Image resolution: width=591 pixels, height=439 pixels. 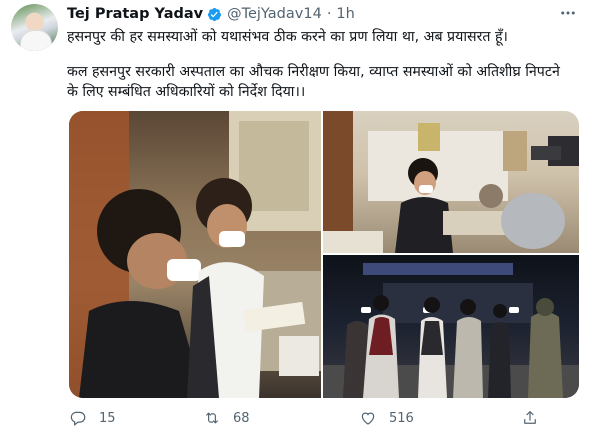 I want to click on tweet-actions-bar: 15 68 516, so click(x=309, y=418).